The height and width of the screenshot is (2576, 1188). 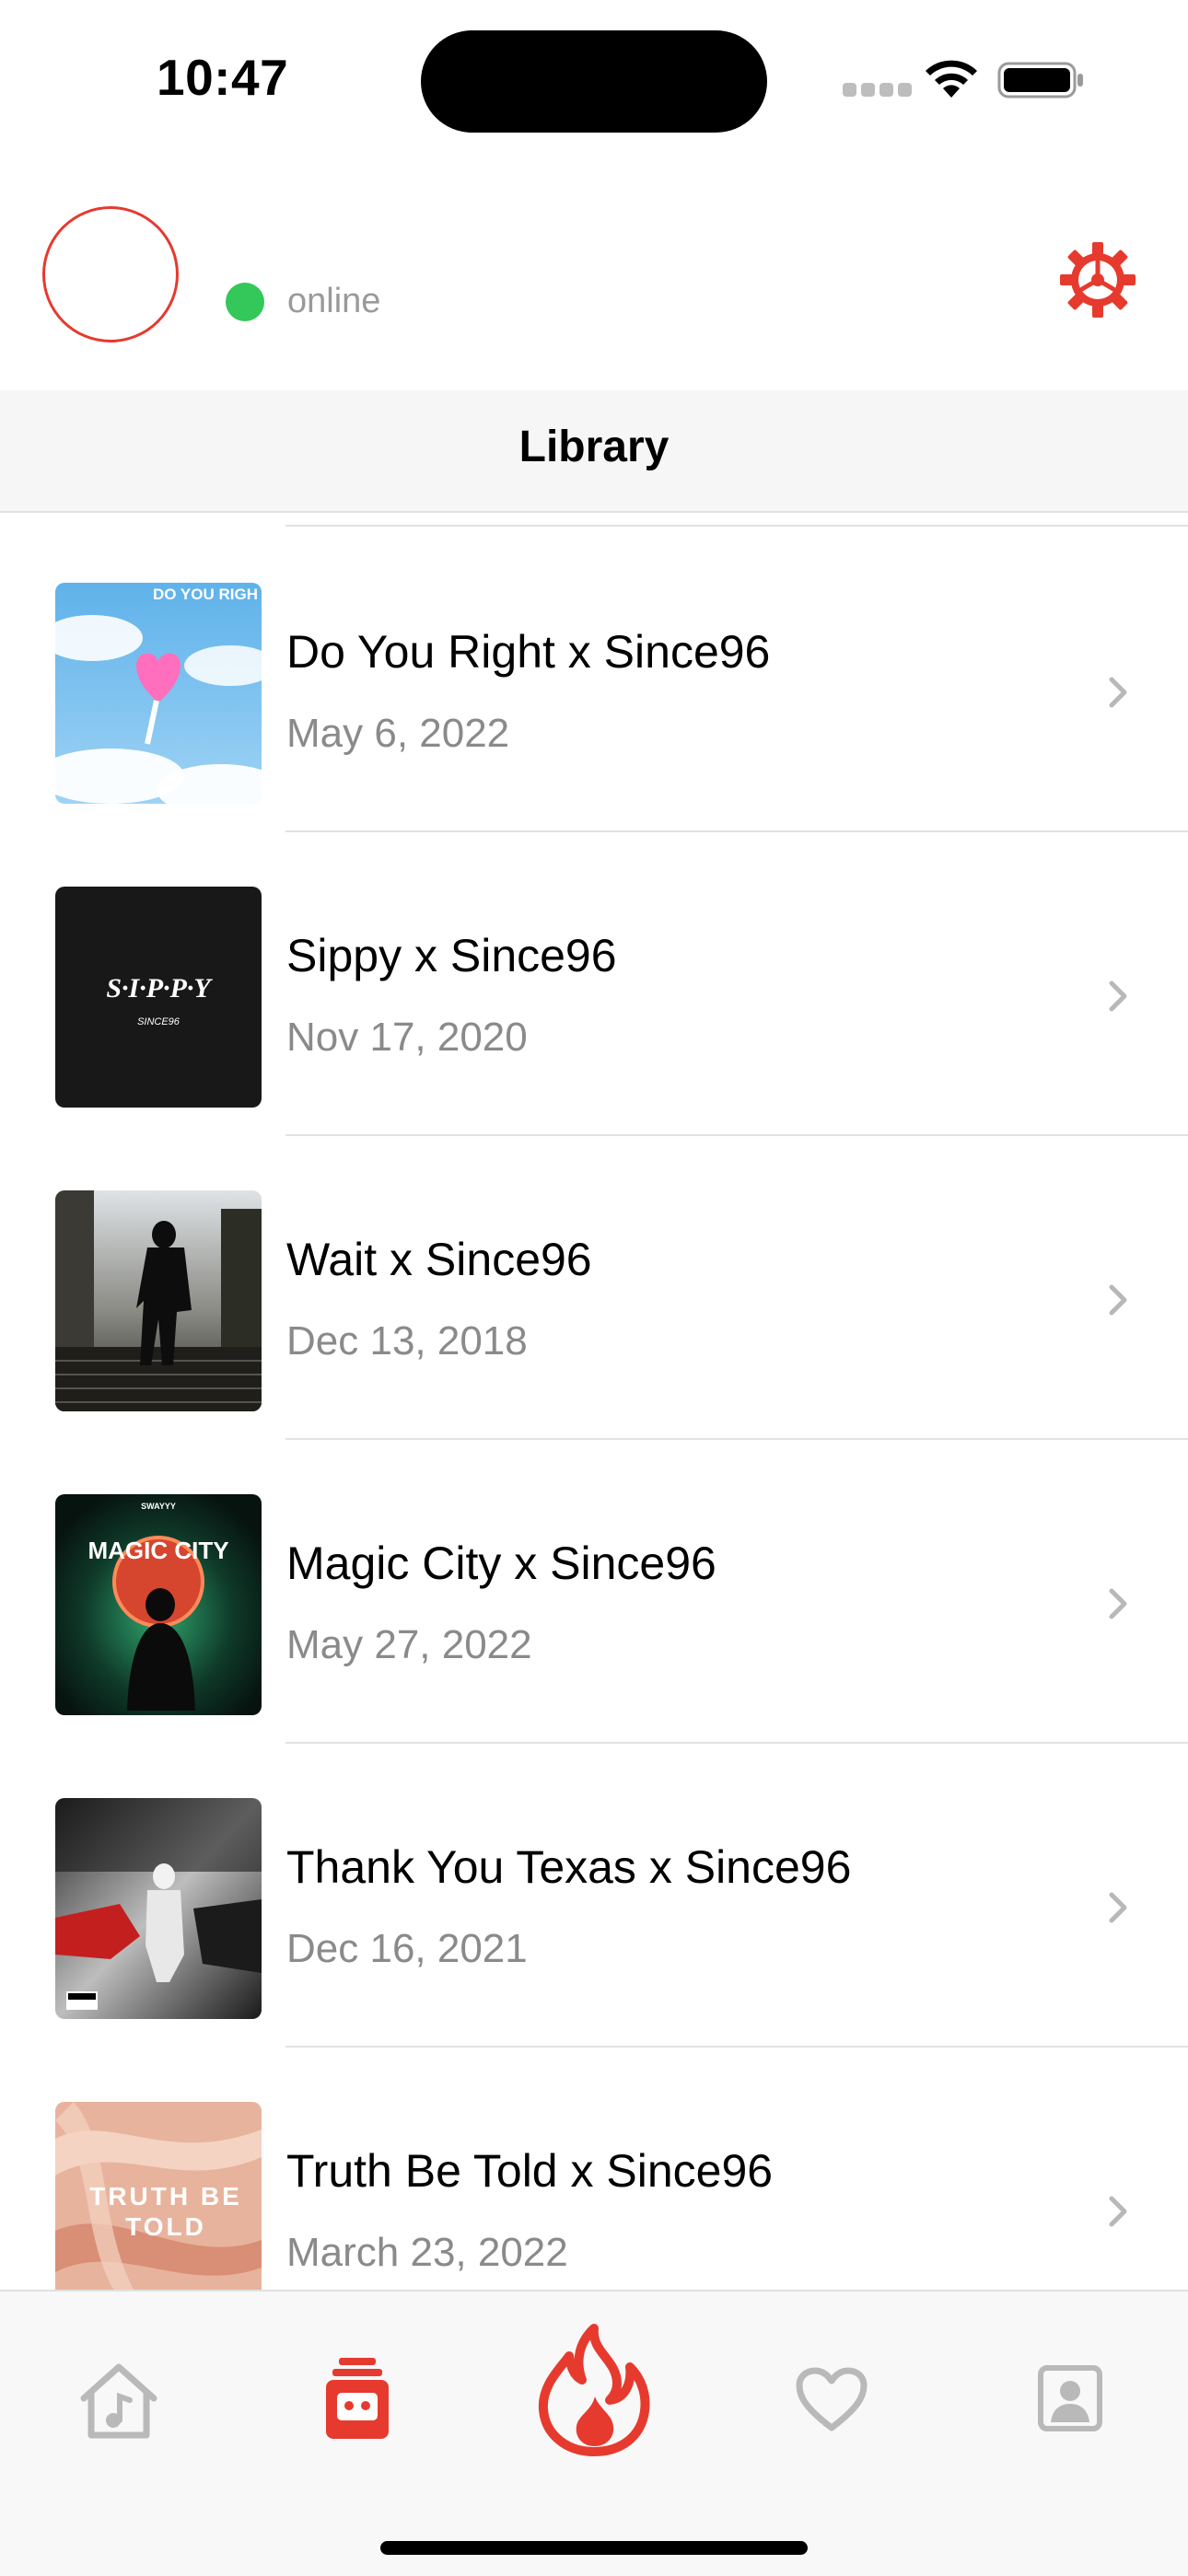 What do you see at coordinates (223, 77) in the screenshot?
I see `status-time: 10:47` at bounding box center [223, 77].